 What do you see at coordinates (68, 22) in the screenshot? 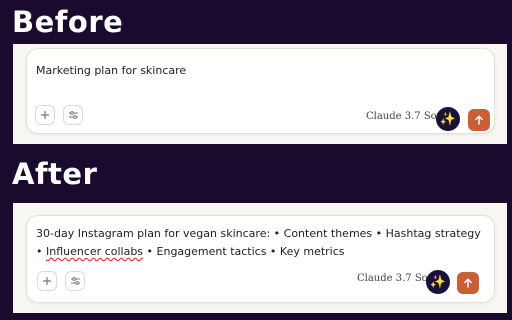
I see `before-heading: Before` at bounding box center [68, 22].